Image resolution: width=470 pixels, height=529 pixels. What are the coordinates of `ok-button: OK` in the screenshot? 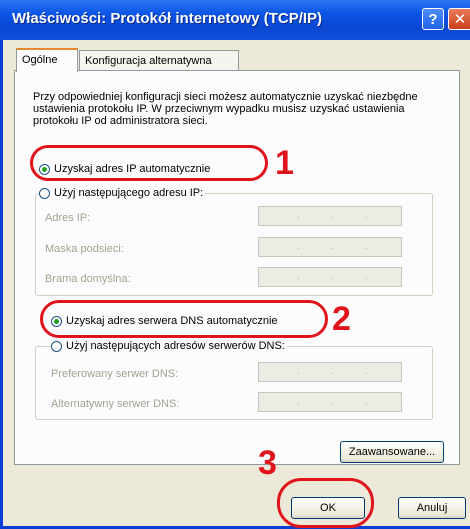 It's located at (328, 508).